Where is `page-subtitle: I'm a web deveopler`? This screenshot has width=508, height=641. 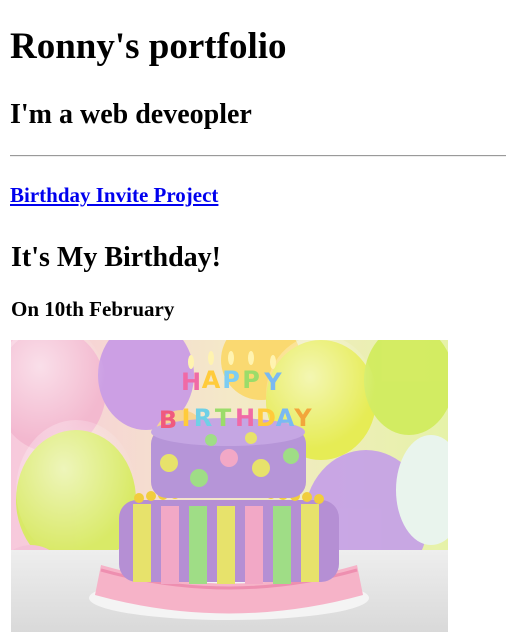
page-subtitle: I'm a web deveopler is located at coordinates (131, 114).